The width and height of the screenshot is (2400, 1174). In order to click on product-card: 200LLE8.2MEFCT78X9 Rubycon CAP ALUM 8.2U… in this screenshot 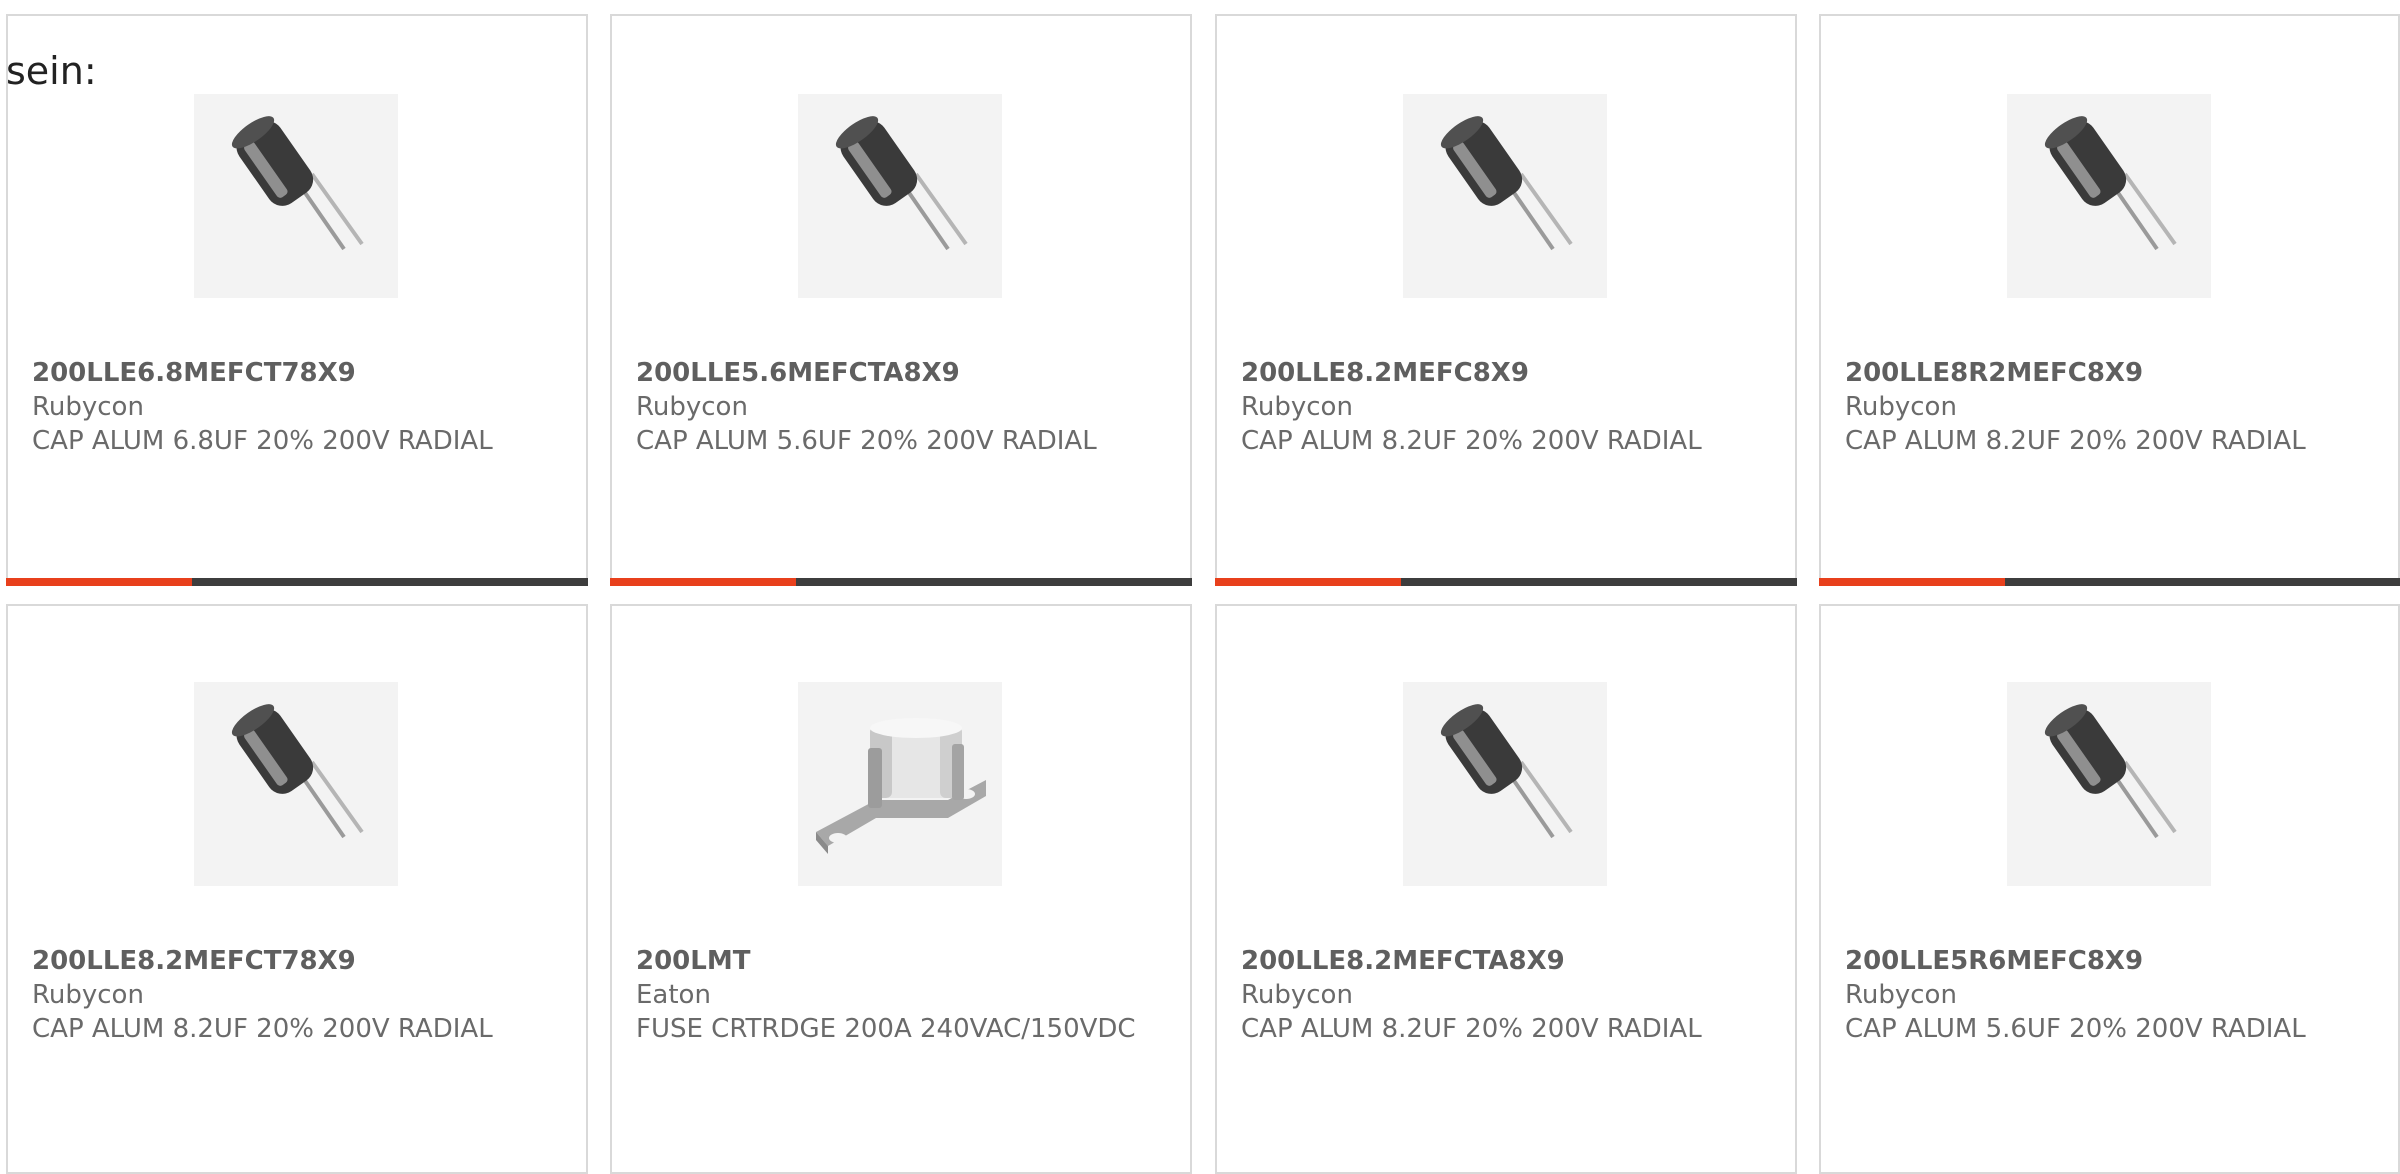, I will do `click(297, 889)`.